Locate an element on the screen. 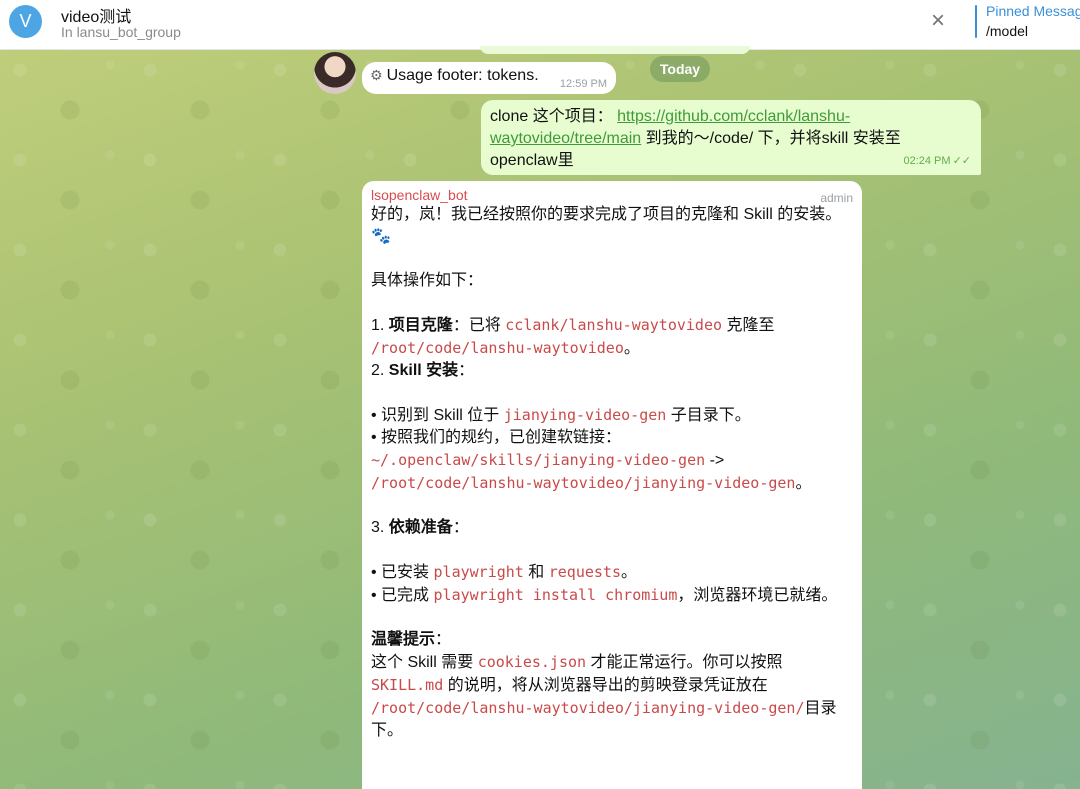  message-paragraph: 好的，岚！我已经按照你的要求完成了项目的克隆和 Skill 的安装。🐾 is located at coordinates (606, 225).